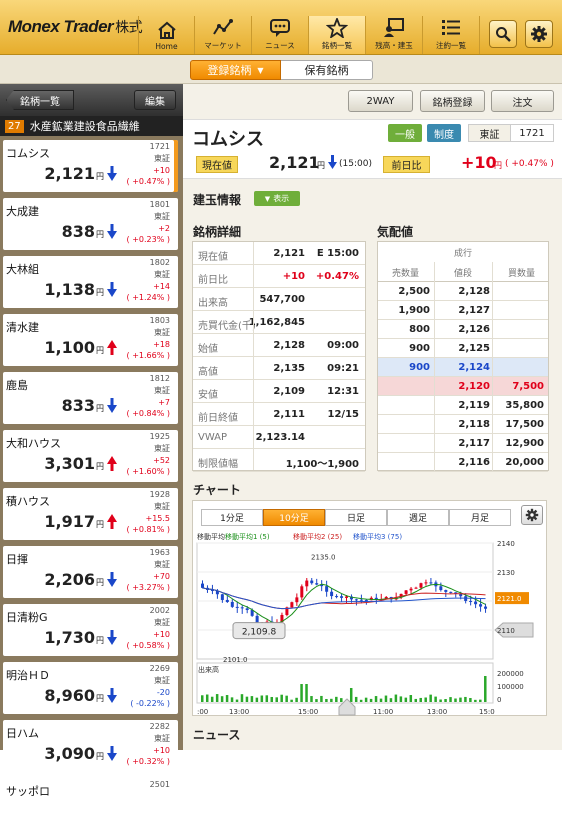  Describe the element at coordinates (522, 274) in the screenshot. I see `buy-qty-header: 買数量` at that location.